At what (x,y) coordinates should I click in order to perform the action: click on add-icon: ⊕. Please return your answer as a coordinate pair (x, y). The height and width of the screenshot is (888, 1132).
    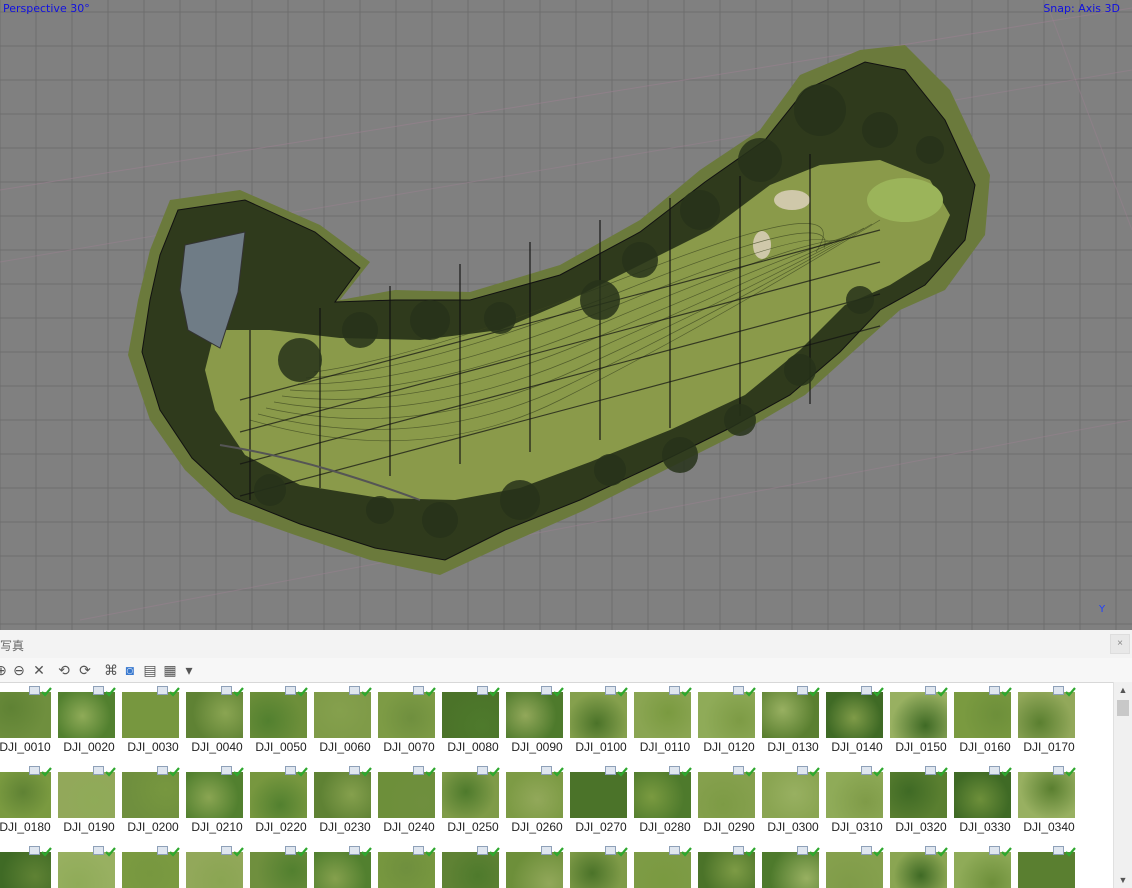
    Looking at the image, I should click on (5, 670).